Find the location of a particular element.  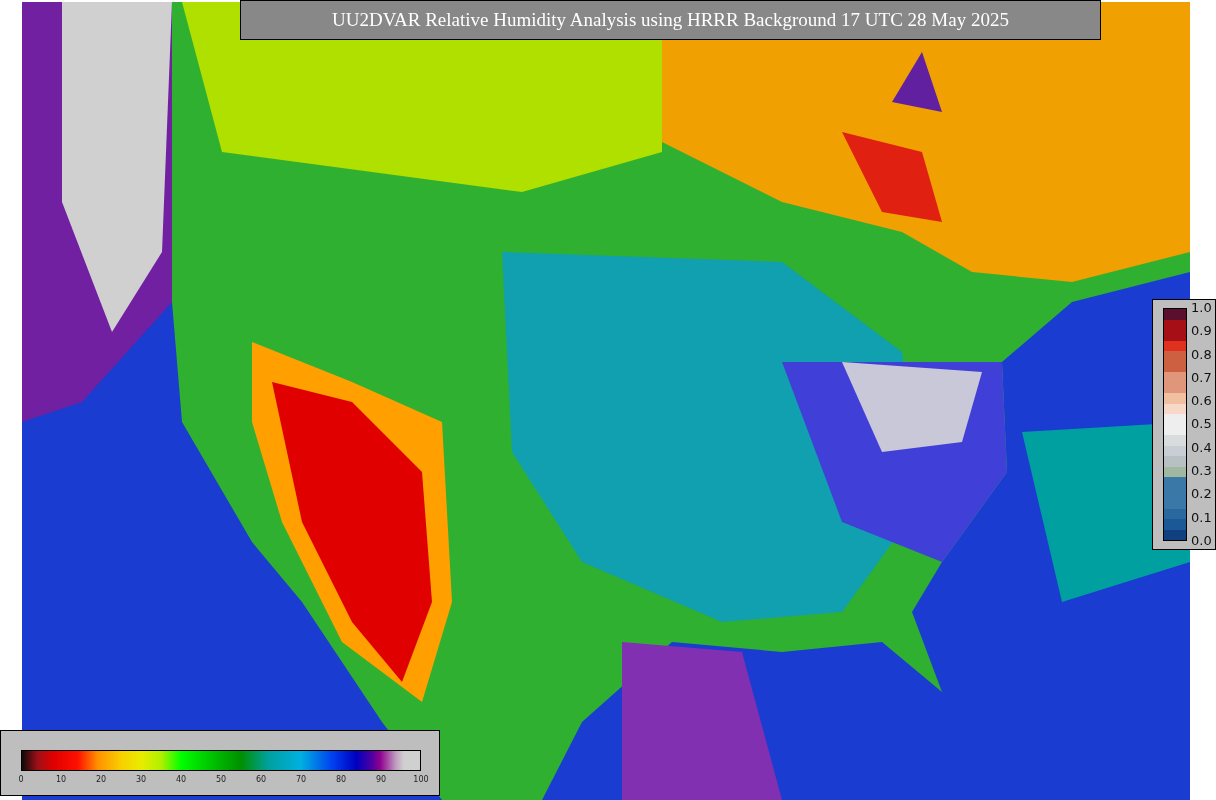

colorbar-label: 0.6 is located at coordinates (1201, 401).